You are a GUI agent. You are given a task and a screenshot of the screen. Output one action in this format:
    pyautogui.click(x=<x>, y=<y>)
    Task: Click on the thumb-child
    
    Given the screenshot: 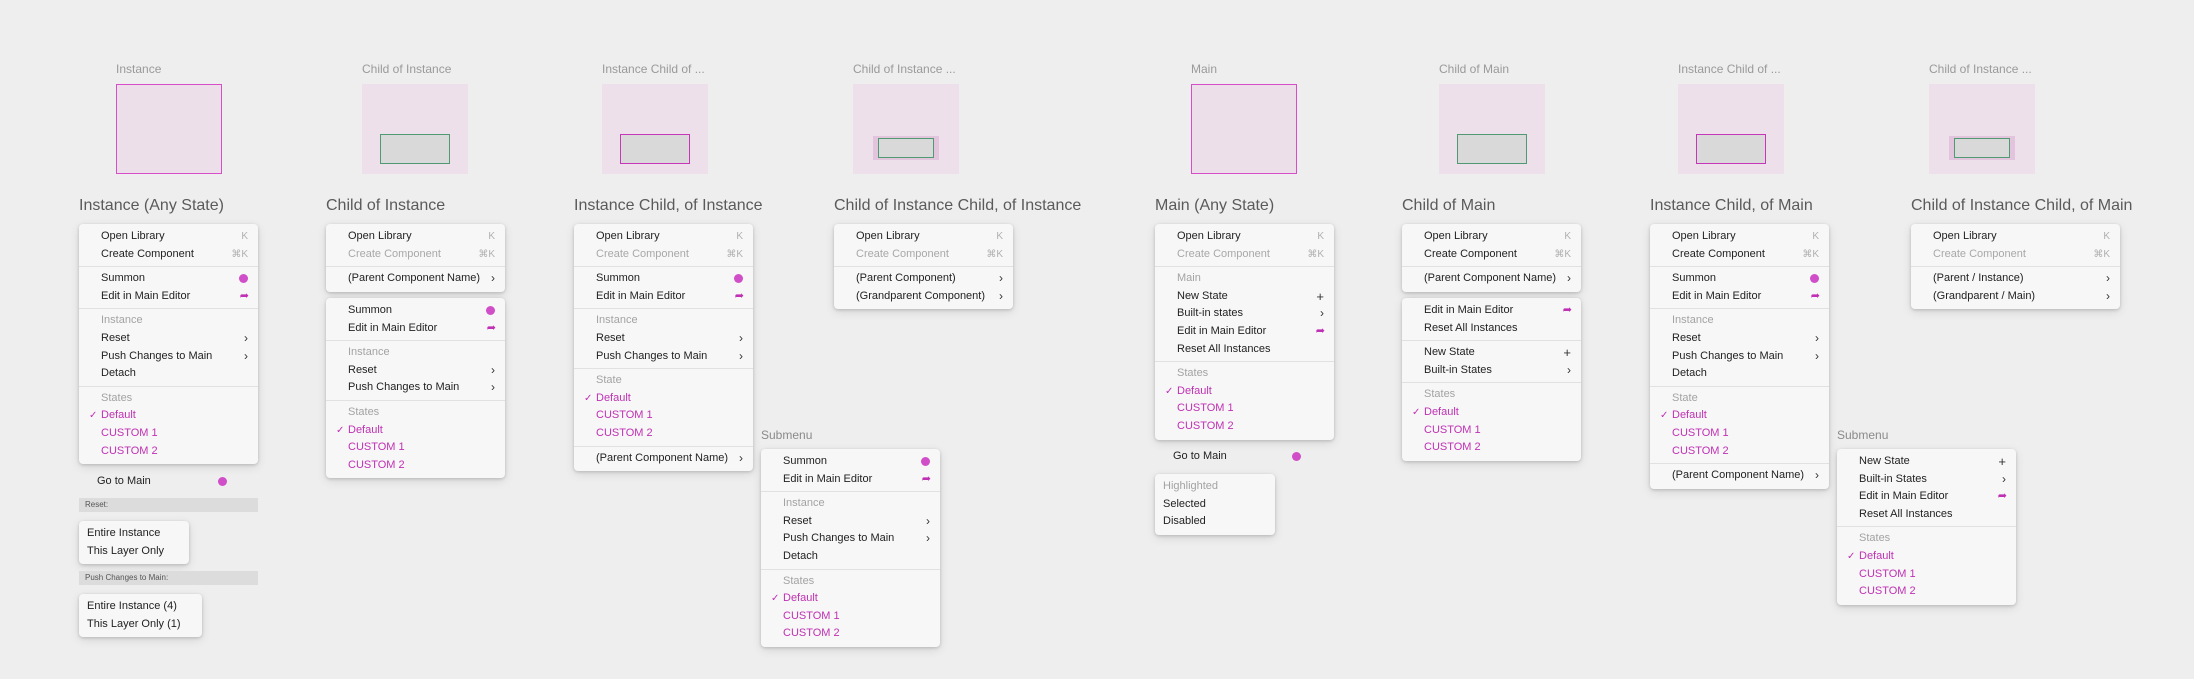 What is the action you would take?
    pyautogui.click(x=1492, y=149)
    